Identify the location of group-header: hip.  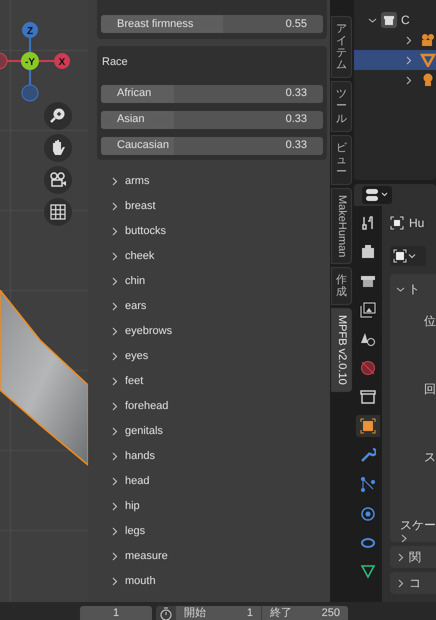
(132, 506).